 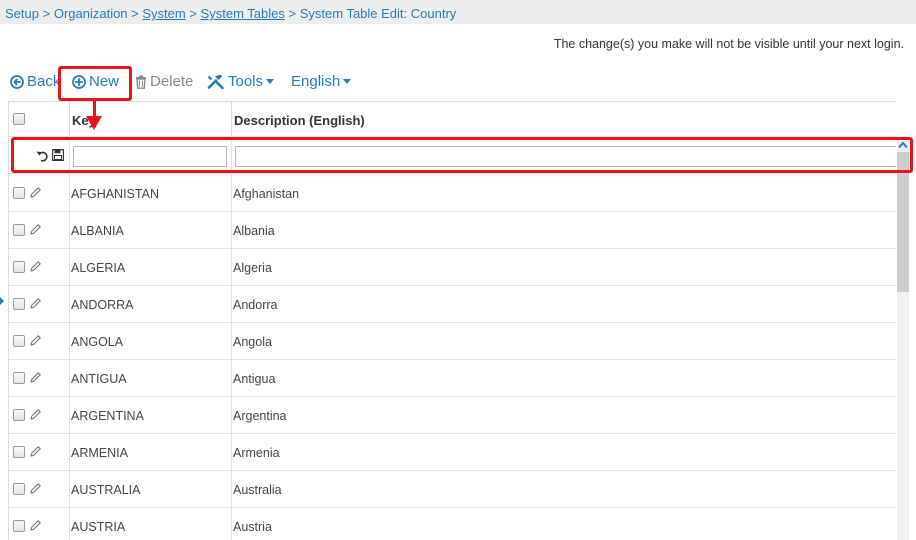 I want to click on new-button: New, so click(x=95, y=81).